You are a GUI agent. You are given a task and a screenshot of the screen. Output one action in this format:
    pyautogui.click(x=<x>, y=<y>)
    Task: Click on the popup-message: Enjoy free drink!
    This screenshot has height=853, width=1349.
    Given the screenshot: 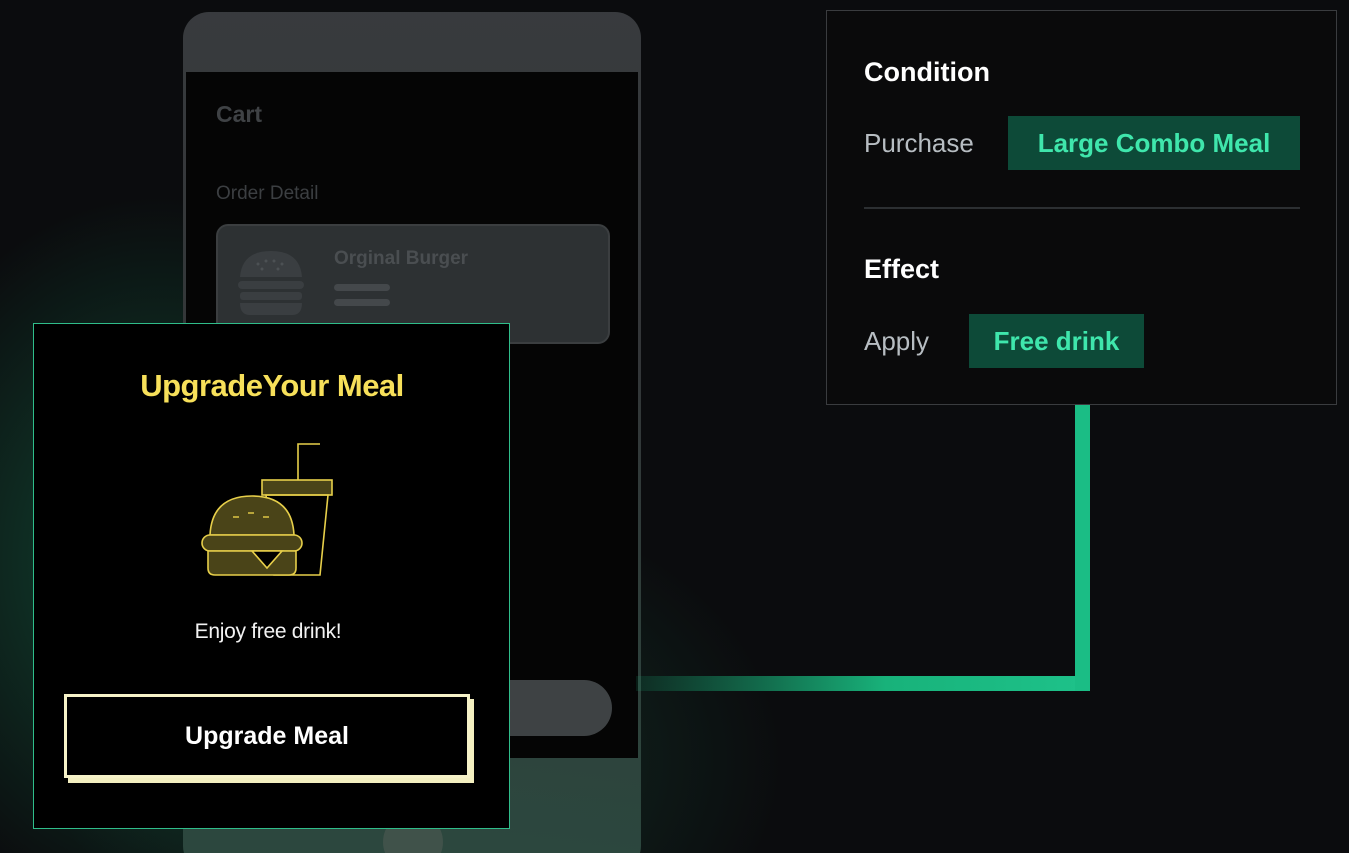 What is the action you would take?
    pyautogui.click(x=268, y=631)
    